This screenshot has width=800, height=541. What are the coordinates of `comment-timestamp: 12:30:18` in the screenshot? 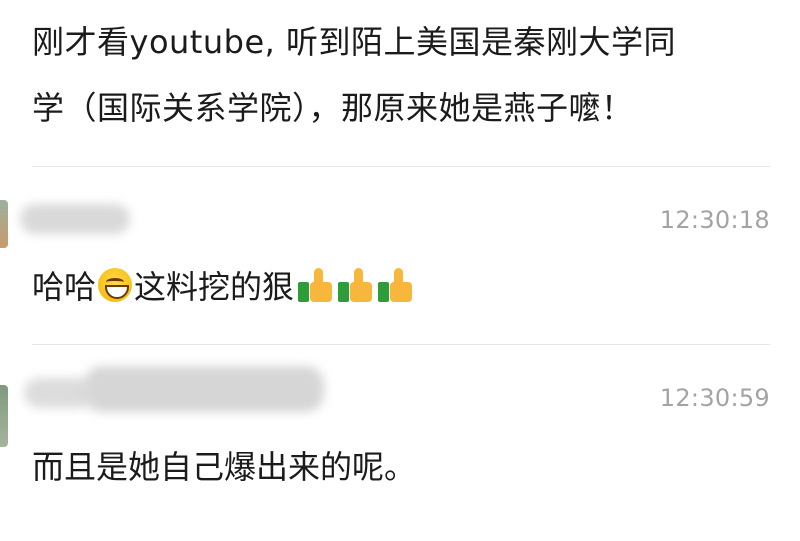 It's located at (714, 220).